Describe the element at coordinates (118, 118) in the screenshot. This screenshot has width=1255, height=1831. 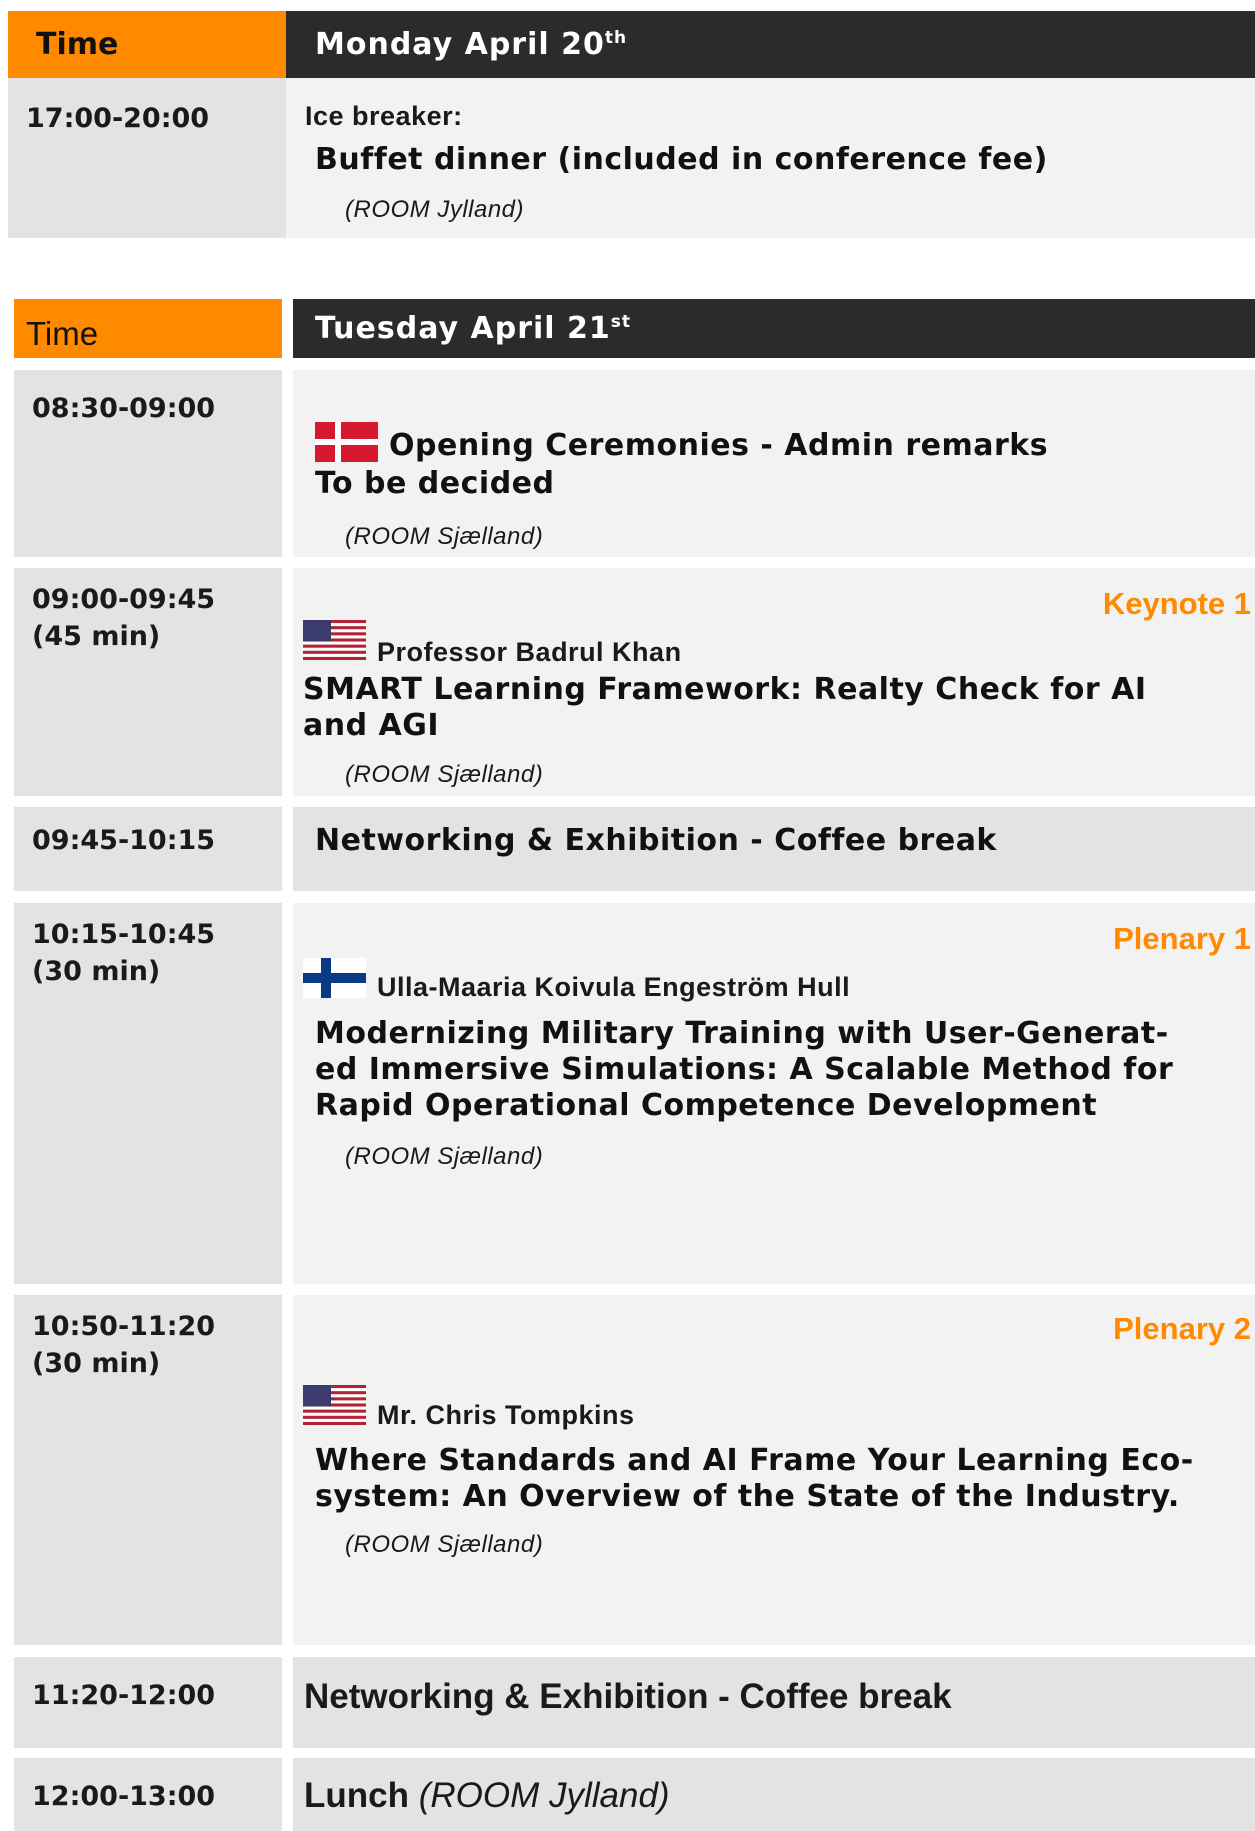
I see `time-slot: 17:00-20:00` at that location.